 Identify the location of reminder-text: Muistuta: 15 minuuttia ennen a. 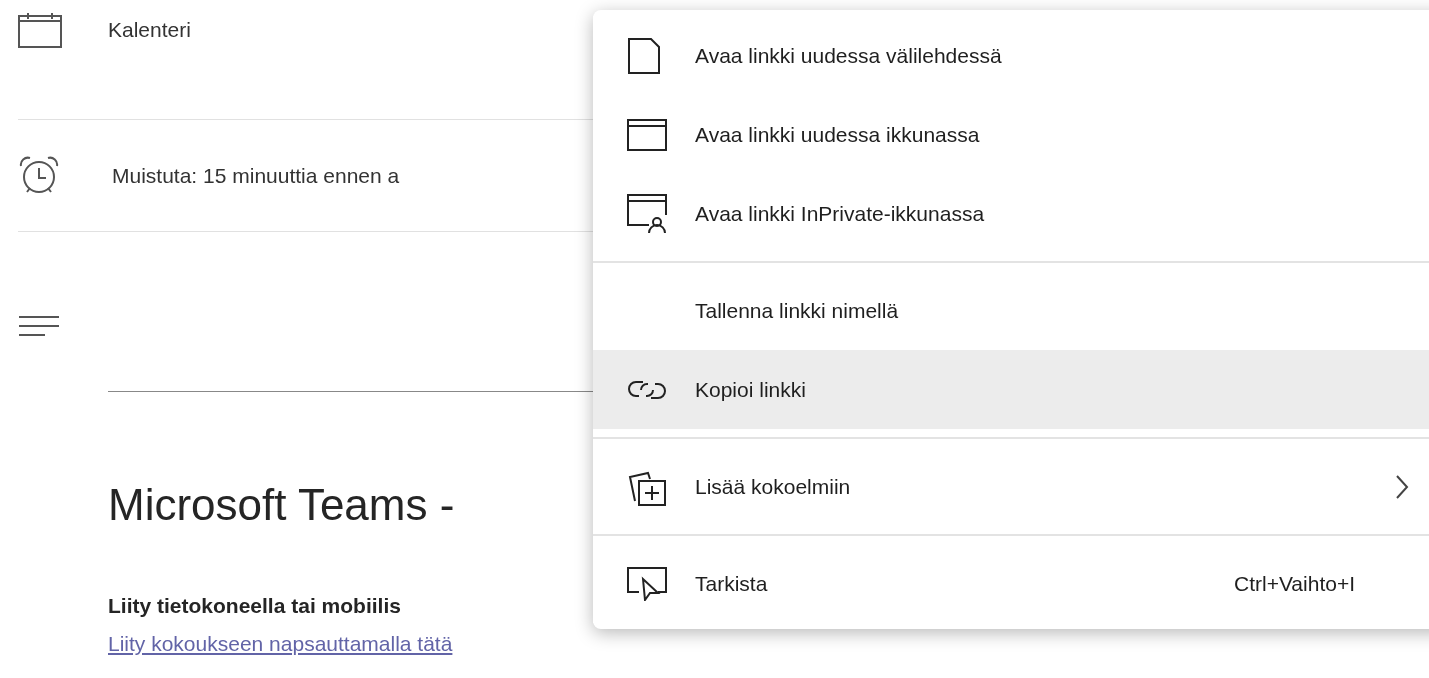
(256, 175).